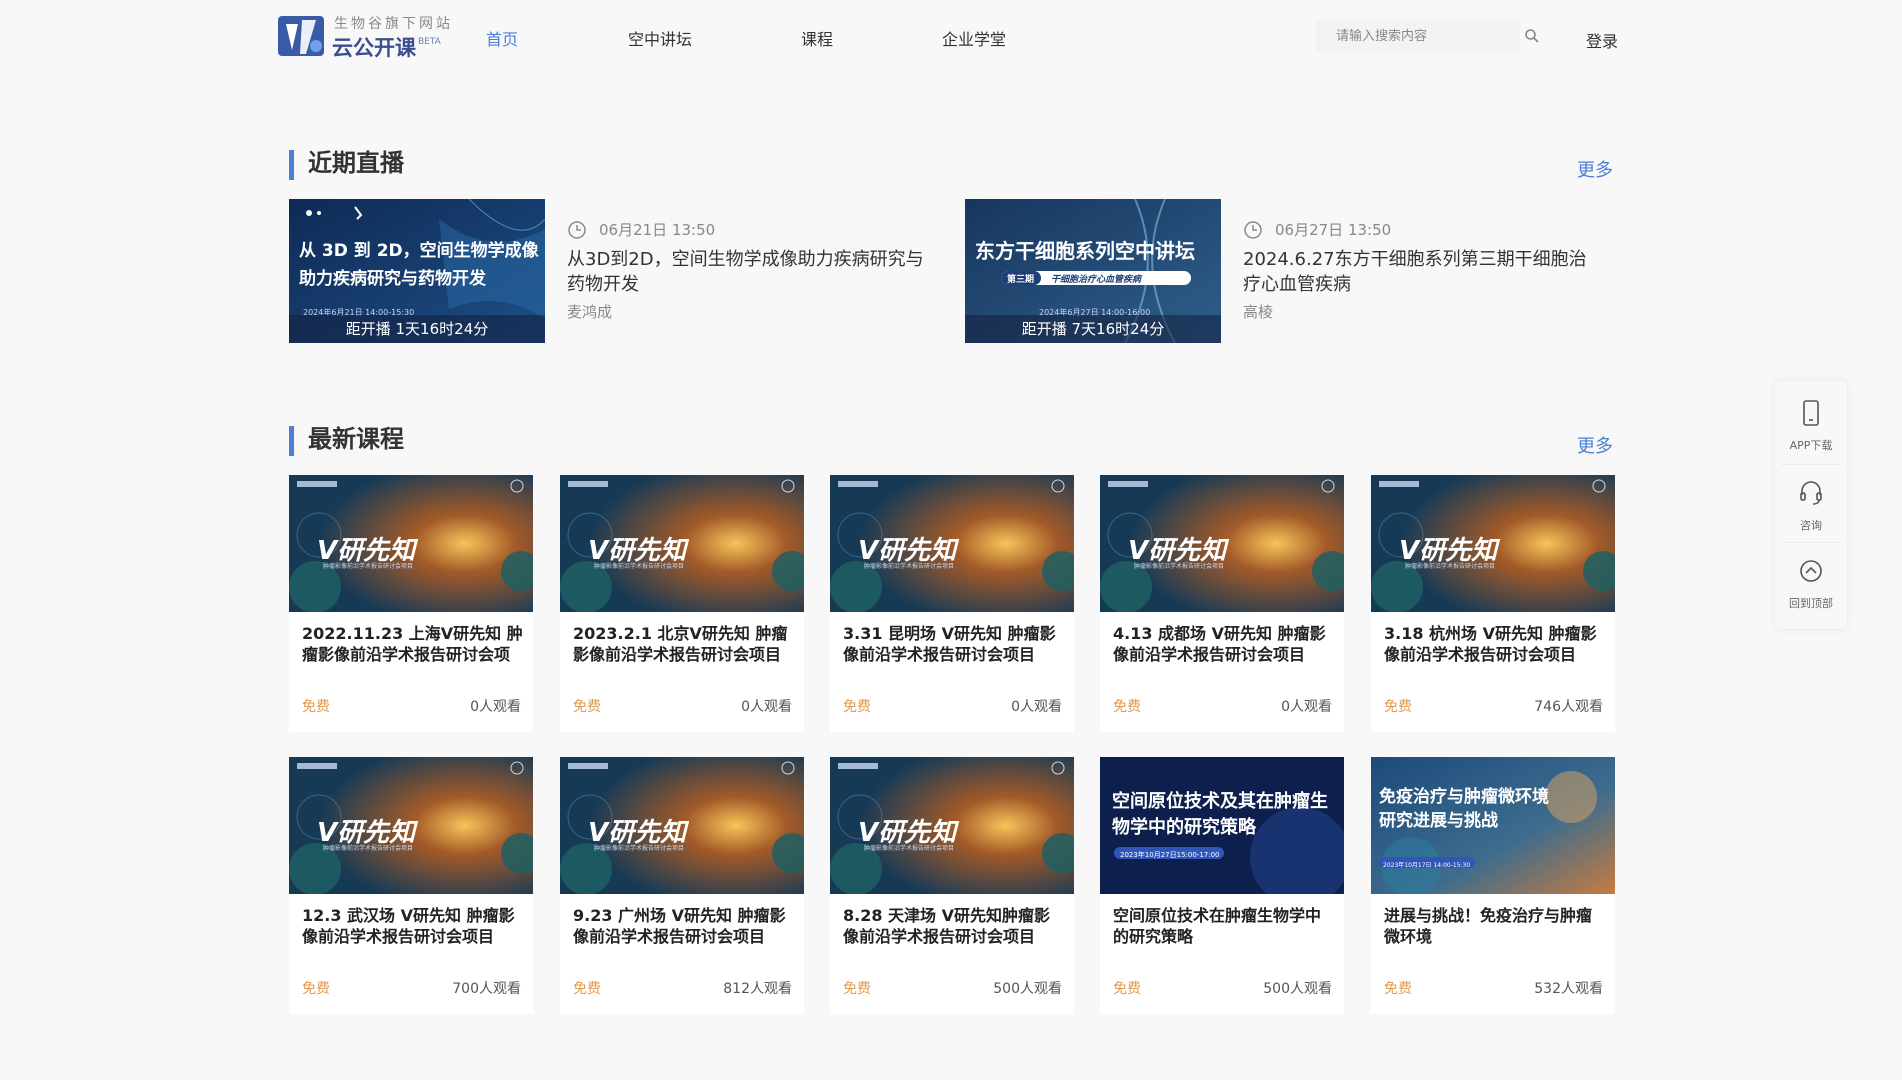  I want to click on section-title-courses: 最新课程, so click(346, 441).